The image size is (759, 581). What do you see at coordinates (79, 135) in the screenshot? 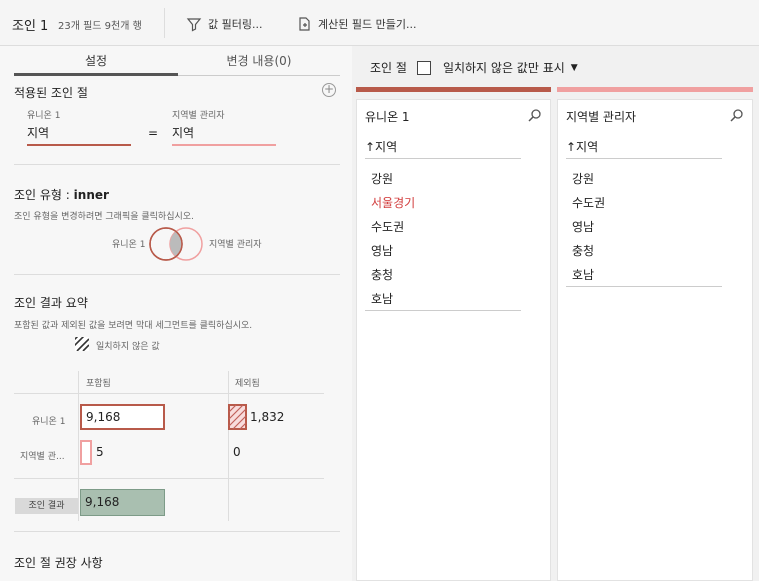
I see `left-join-field: 지역` at bounding box center [79, 135].